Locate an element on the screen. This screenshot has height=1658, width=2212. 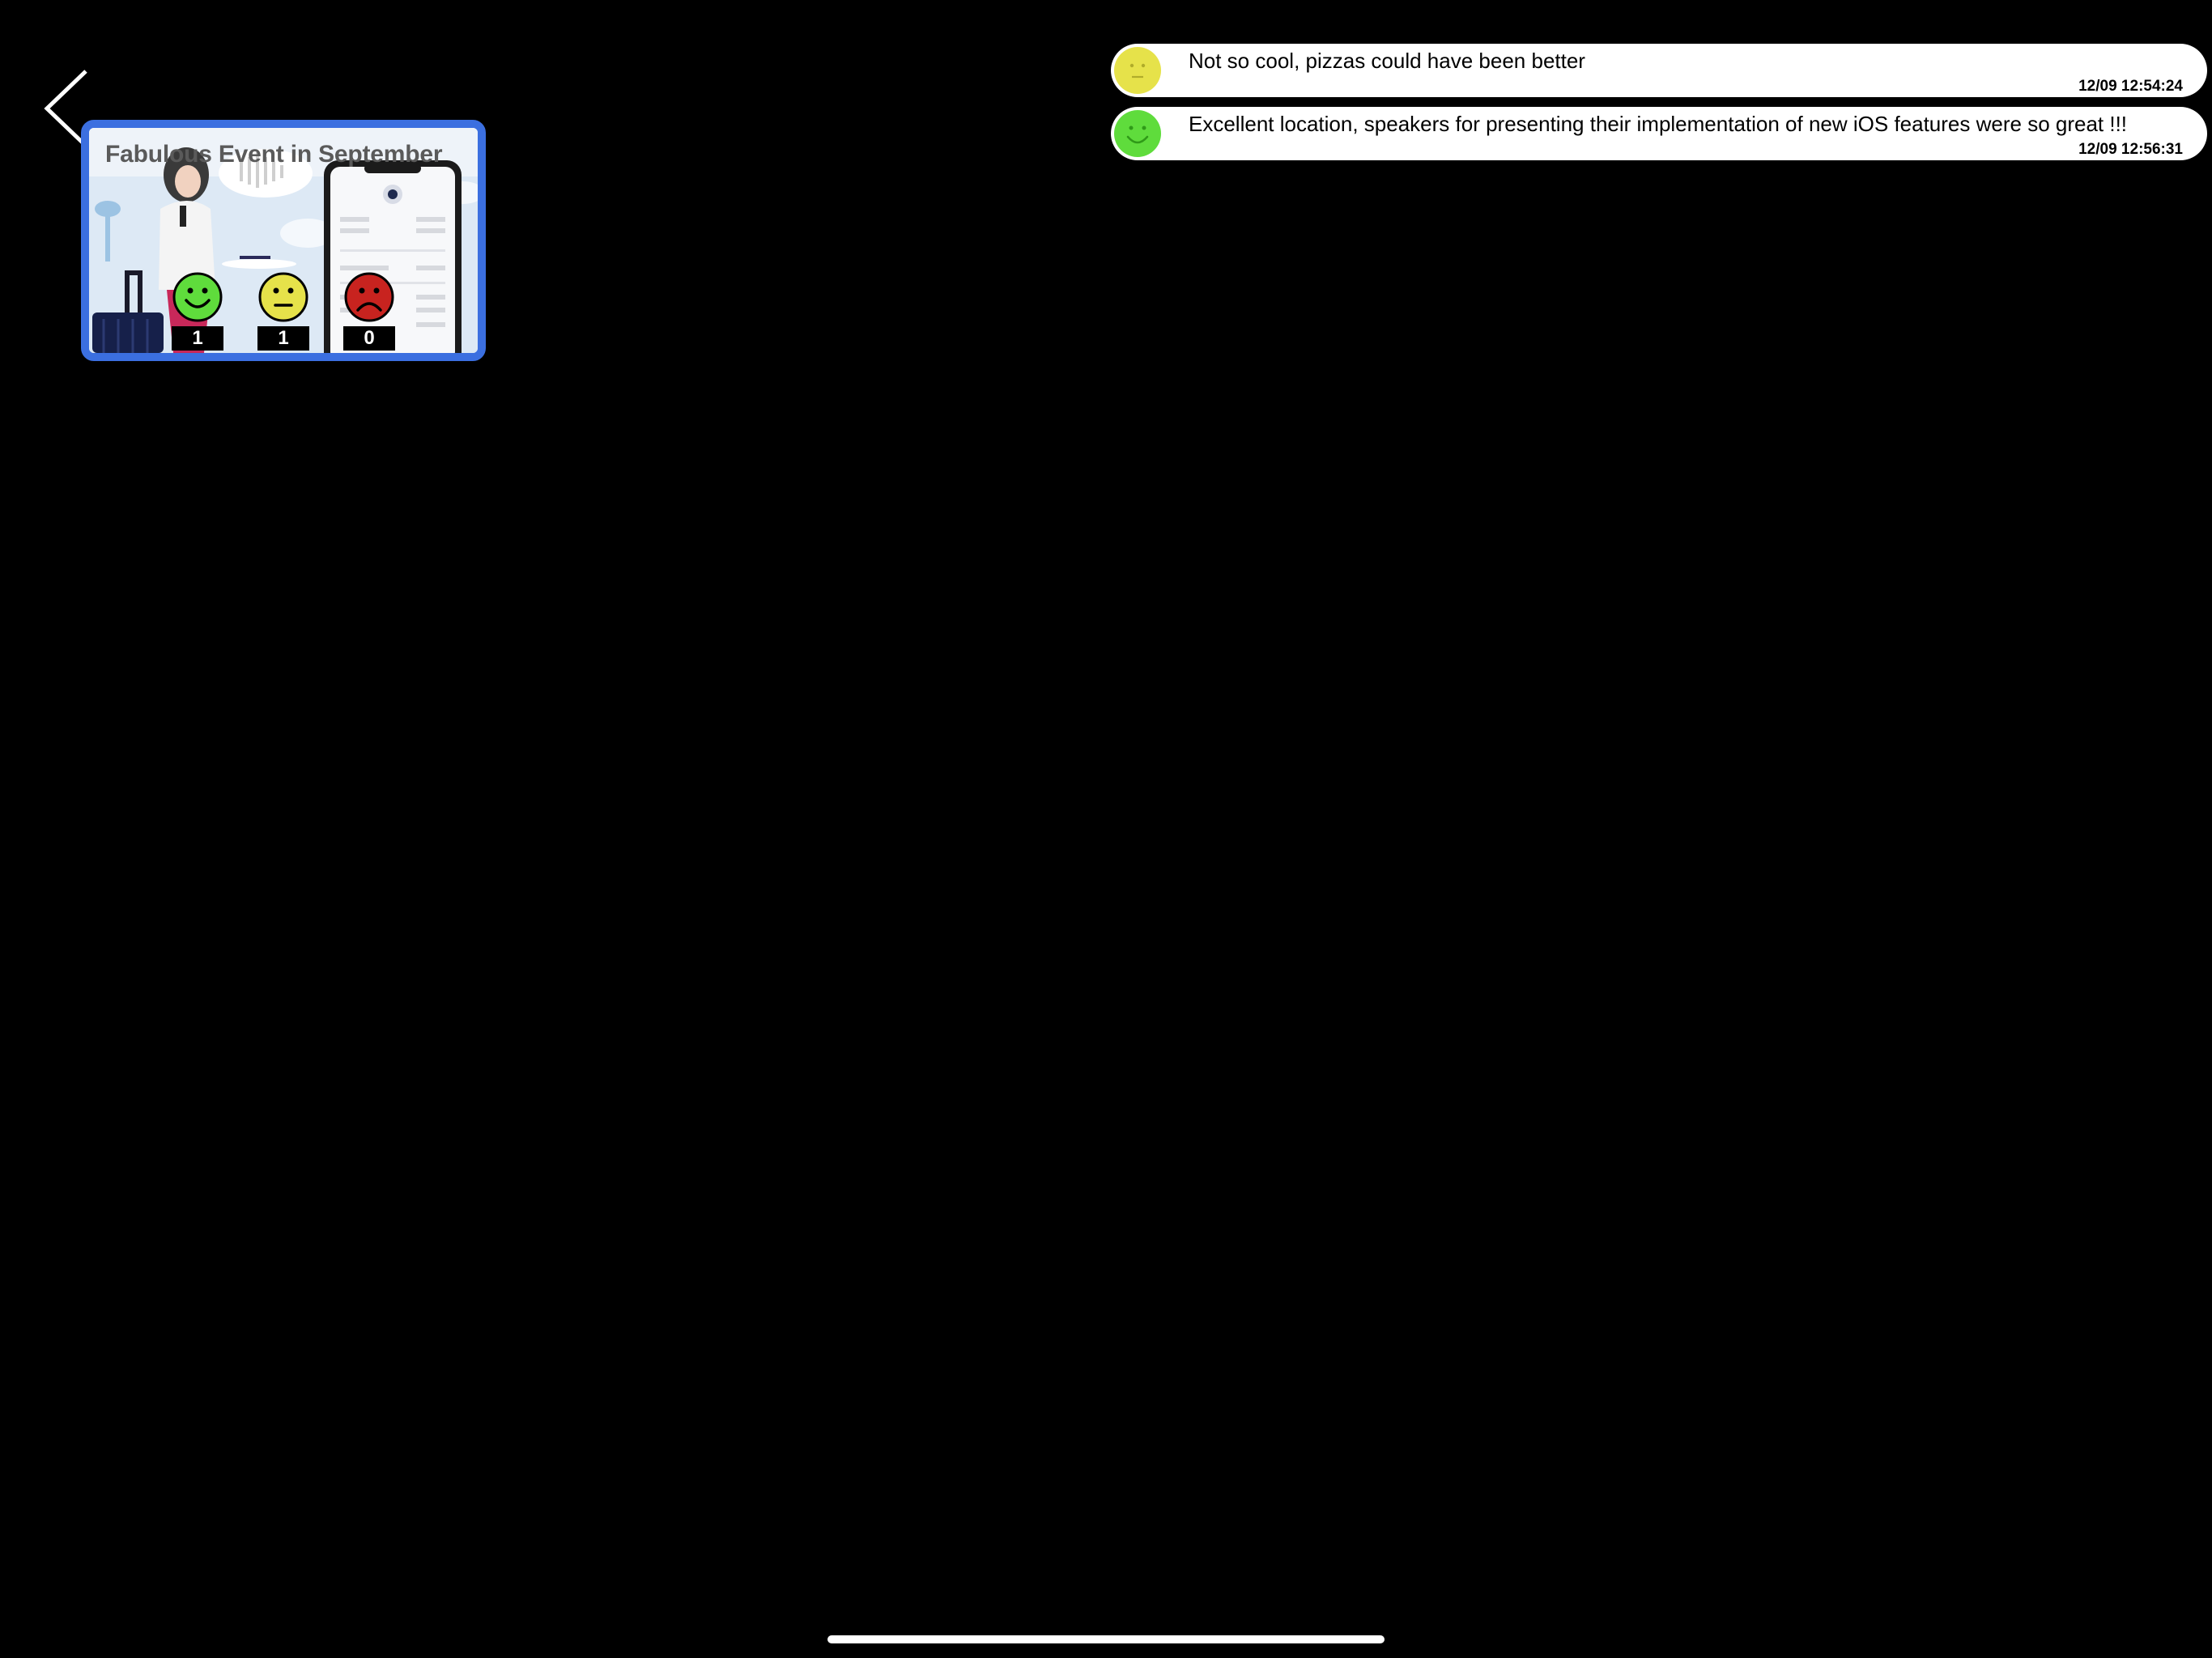
event-title: Fabulous Event in September is located at coordinates (274, 154).